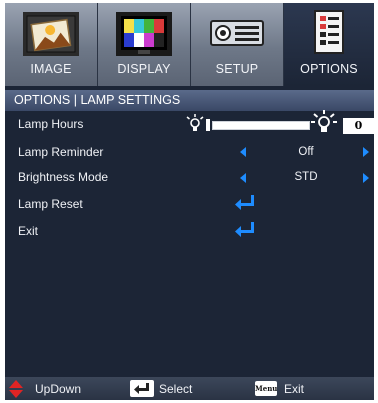  Describe the element at coordinates (189, 100) in the screenshot. I see `section-header: OPTIONS | LAMP SETTINGS` at that location.